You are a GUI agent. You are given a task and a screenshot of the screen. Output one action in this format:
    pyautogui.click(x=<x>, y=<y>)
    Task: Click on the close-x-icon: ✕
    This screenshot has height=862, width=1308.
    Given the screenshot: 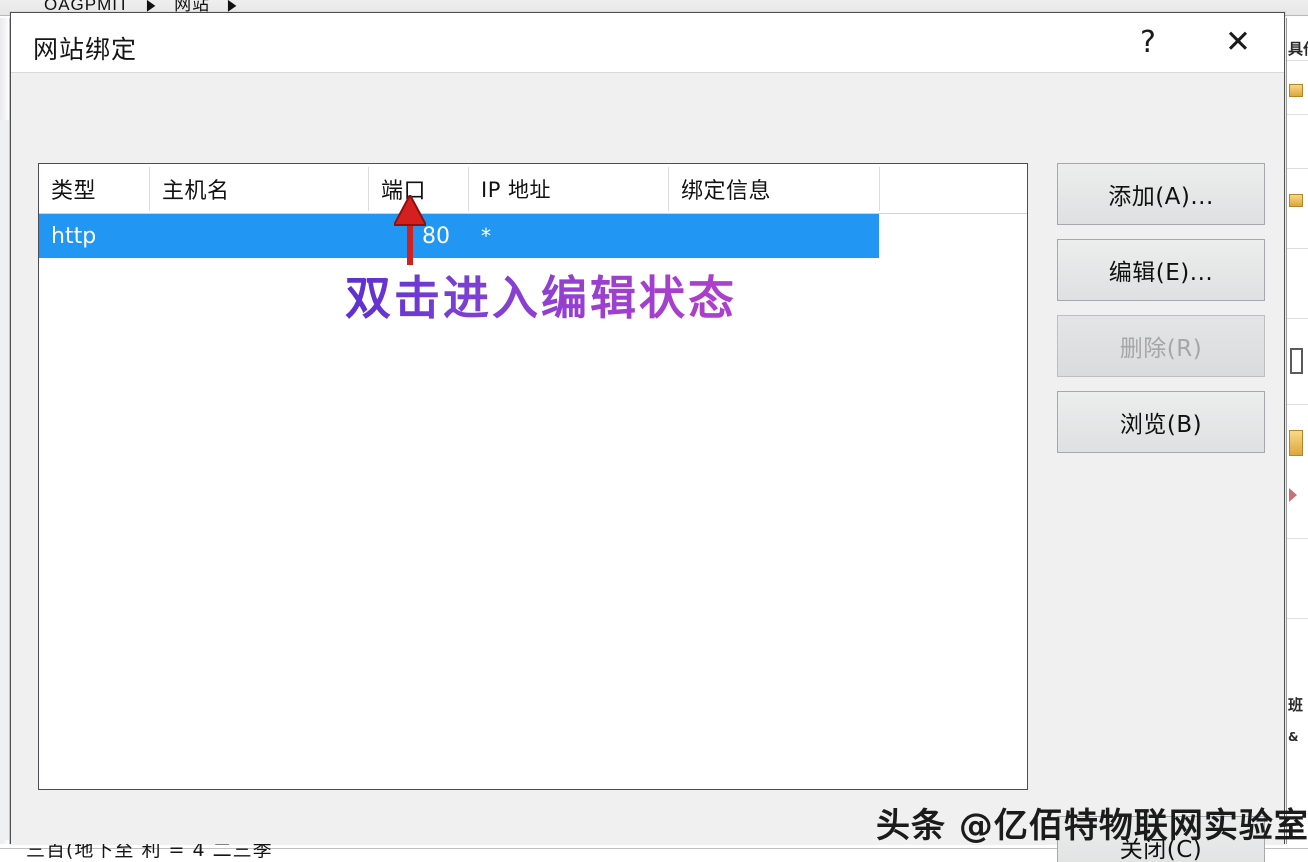 What is the action you would take?
    pyautogui.click(x=1238, y=42)
    